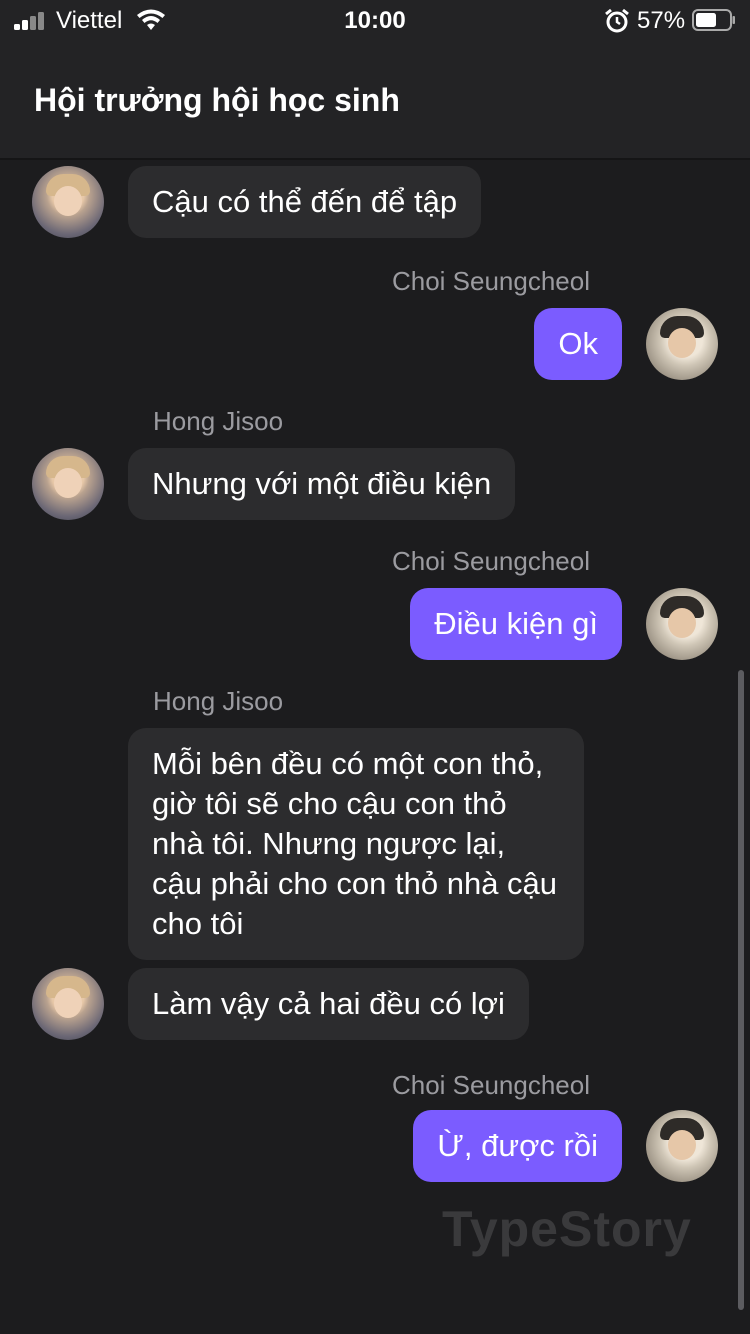 The height and width of the screenshot is (1334, 750). Describe the element at coordinates (375, 20) in the screenshot. I see `status-bar: Viettel 10:00 57%` at that location.